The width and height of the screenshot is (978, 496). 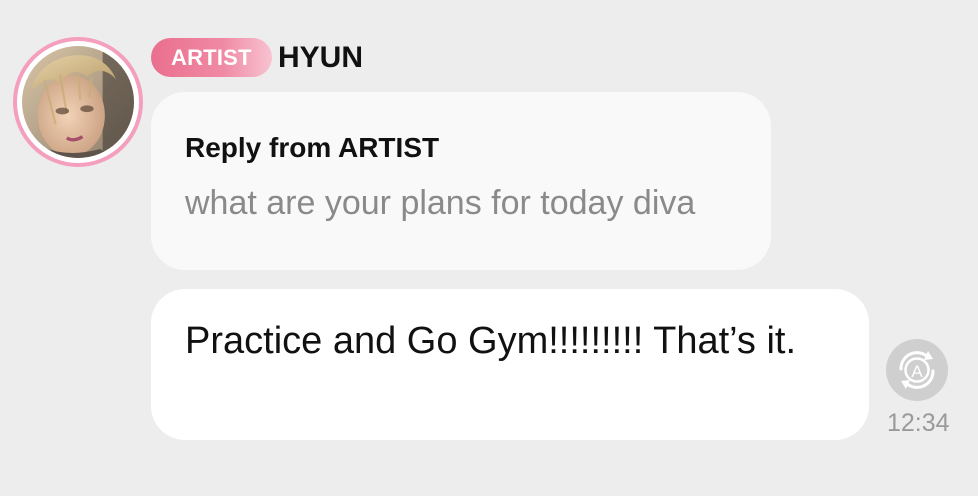 What do you see at coordinates (211, 57) in the screenshot?
I see `artist-badge: ARTIST` at bounding box center [211, 57].